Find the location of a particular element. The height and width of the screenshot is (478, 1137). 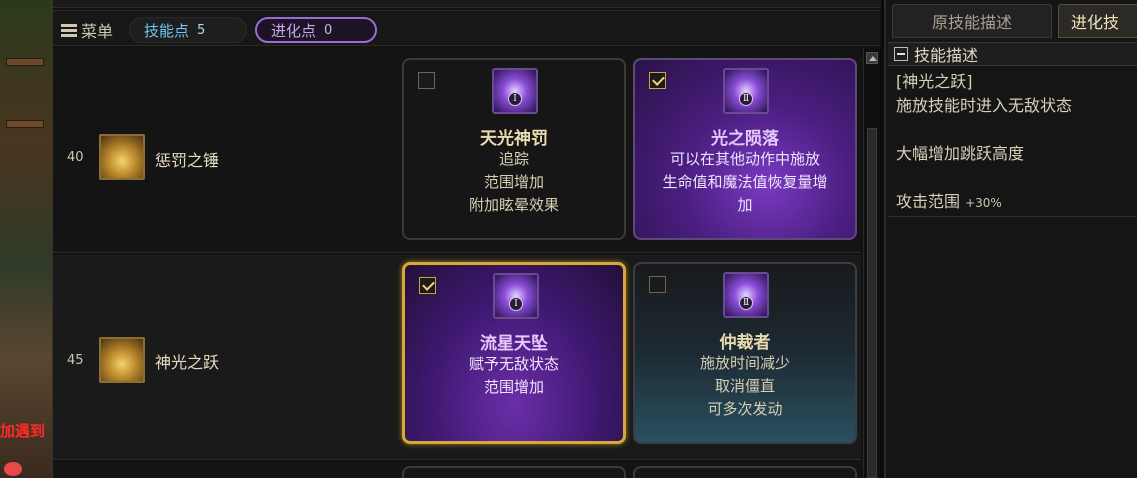

menu-button: 菜单 is located at coordinates (87, 30).